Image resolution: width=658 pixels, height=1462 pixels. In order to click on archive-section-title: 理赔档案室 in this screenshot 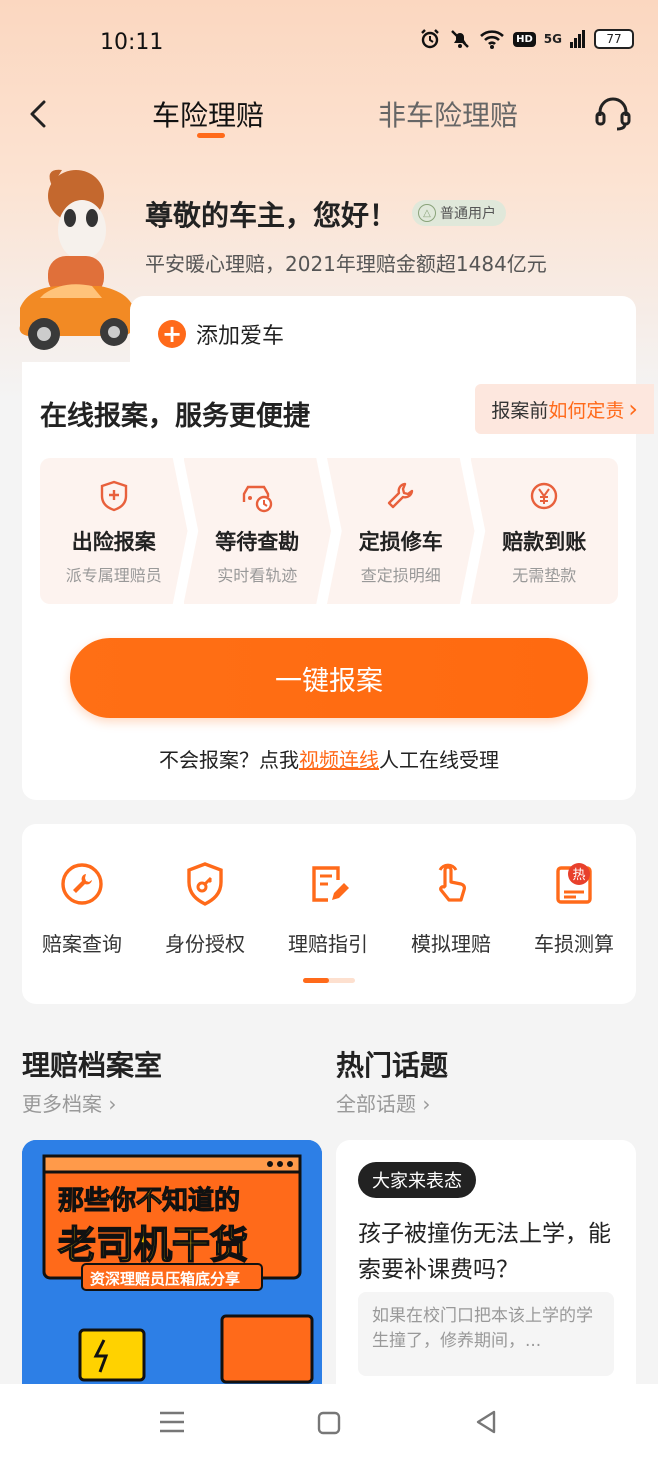, I will do `click(92, 1065)`.